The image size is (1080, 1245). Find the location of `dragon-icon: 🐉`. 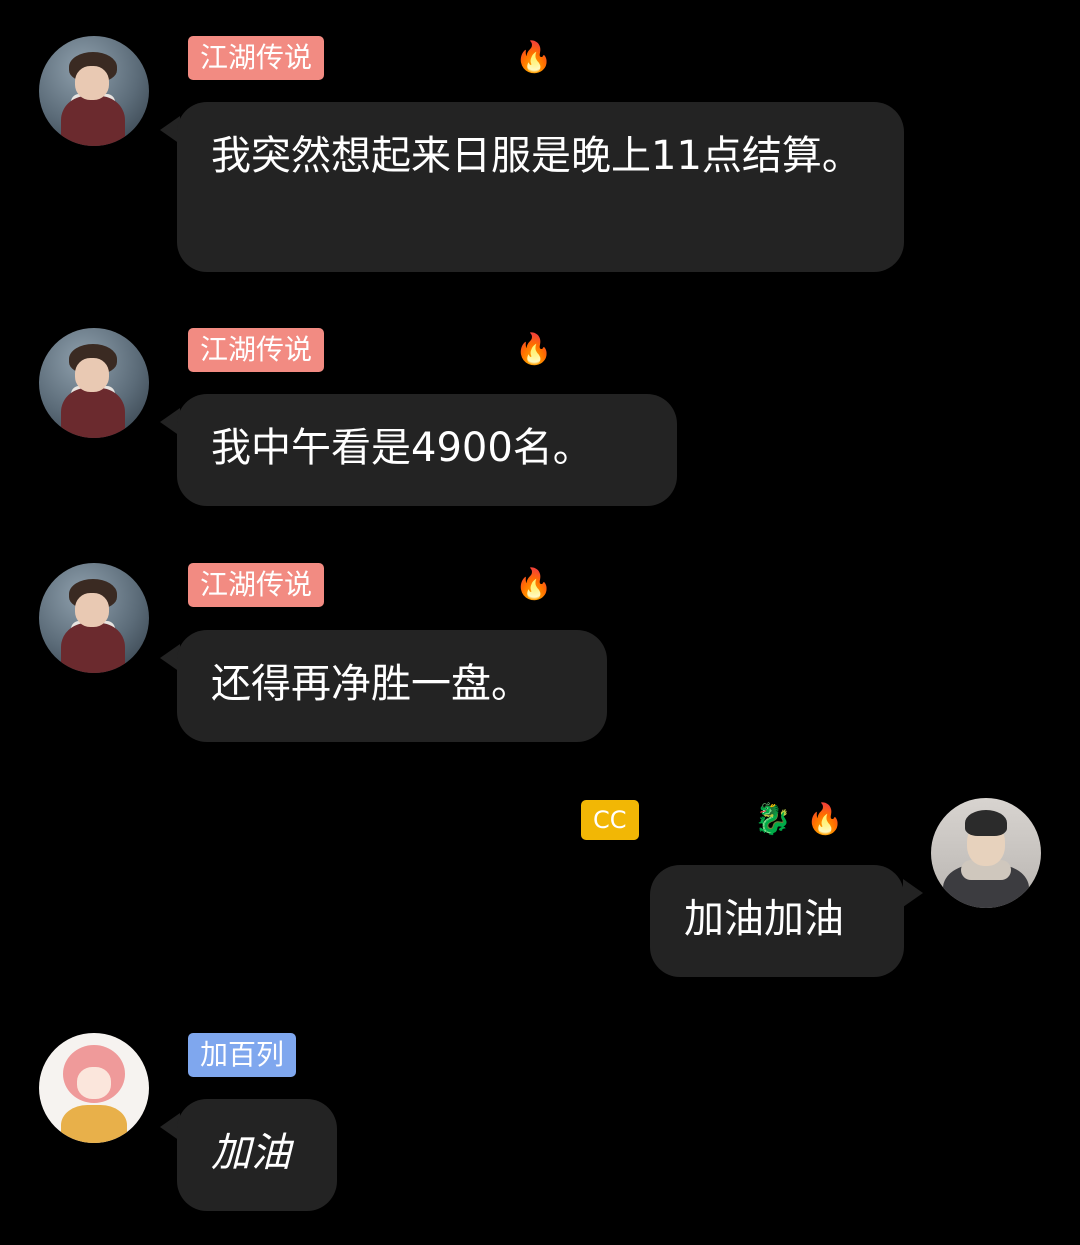

dragon-icon: 🐉 is located at coordinates (773, 819).